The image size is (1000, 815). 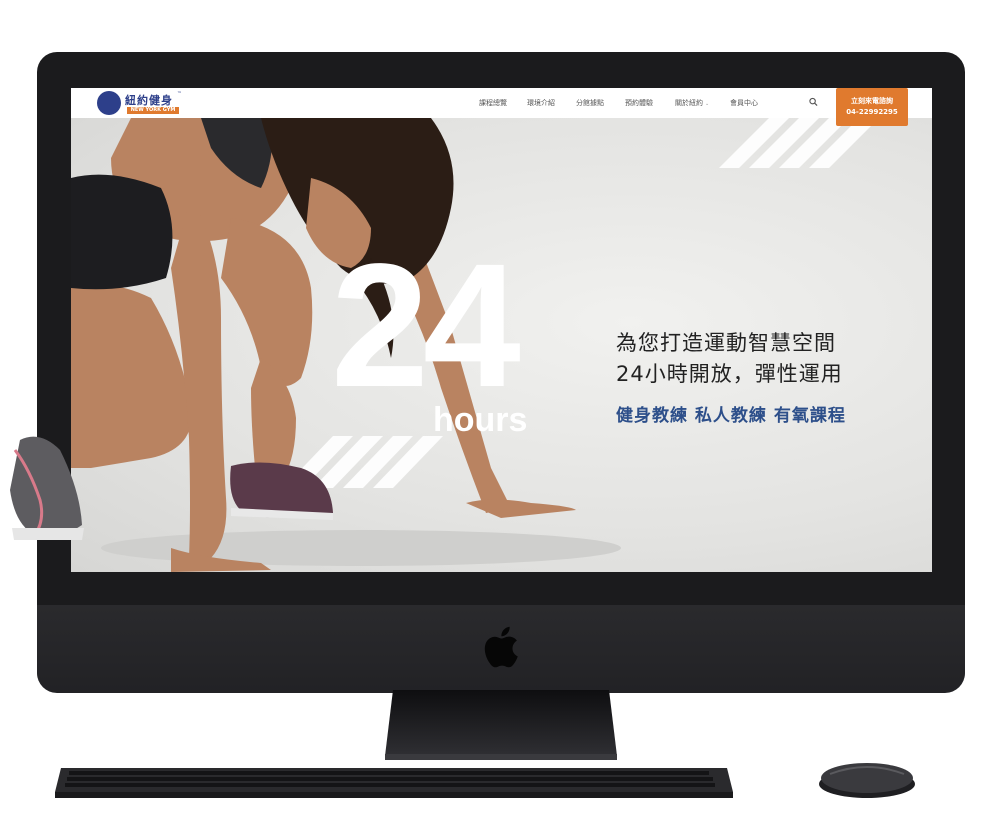 I want to click on site-logo: 紐約健身 ™ NEW YORK GYM, so click(x=143, y=103).